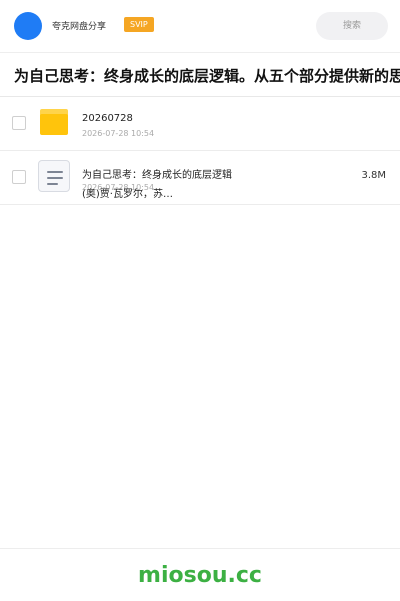  Describe the element at coordinates (28, 26) in the screenshot. I see `avatar` at that location.